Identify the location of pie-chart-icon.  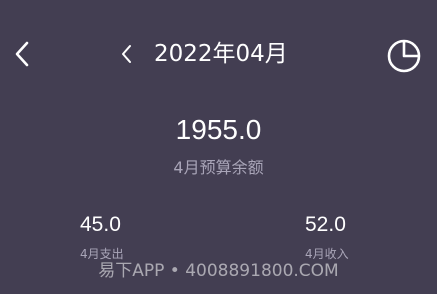
(404, 56).